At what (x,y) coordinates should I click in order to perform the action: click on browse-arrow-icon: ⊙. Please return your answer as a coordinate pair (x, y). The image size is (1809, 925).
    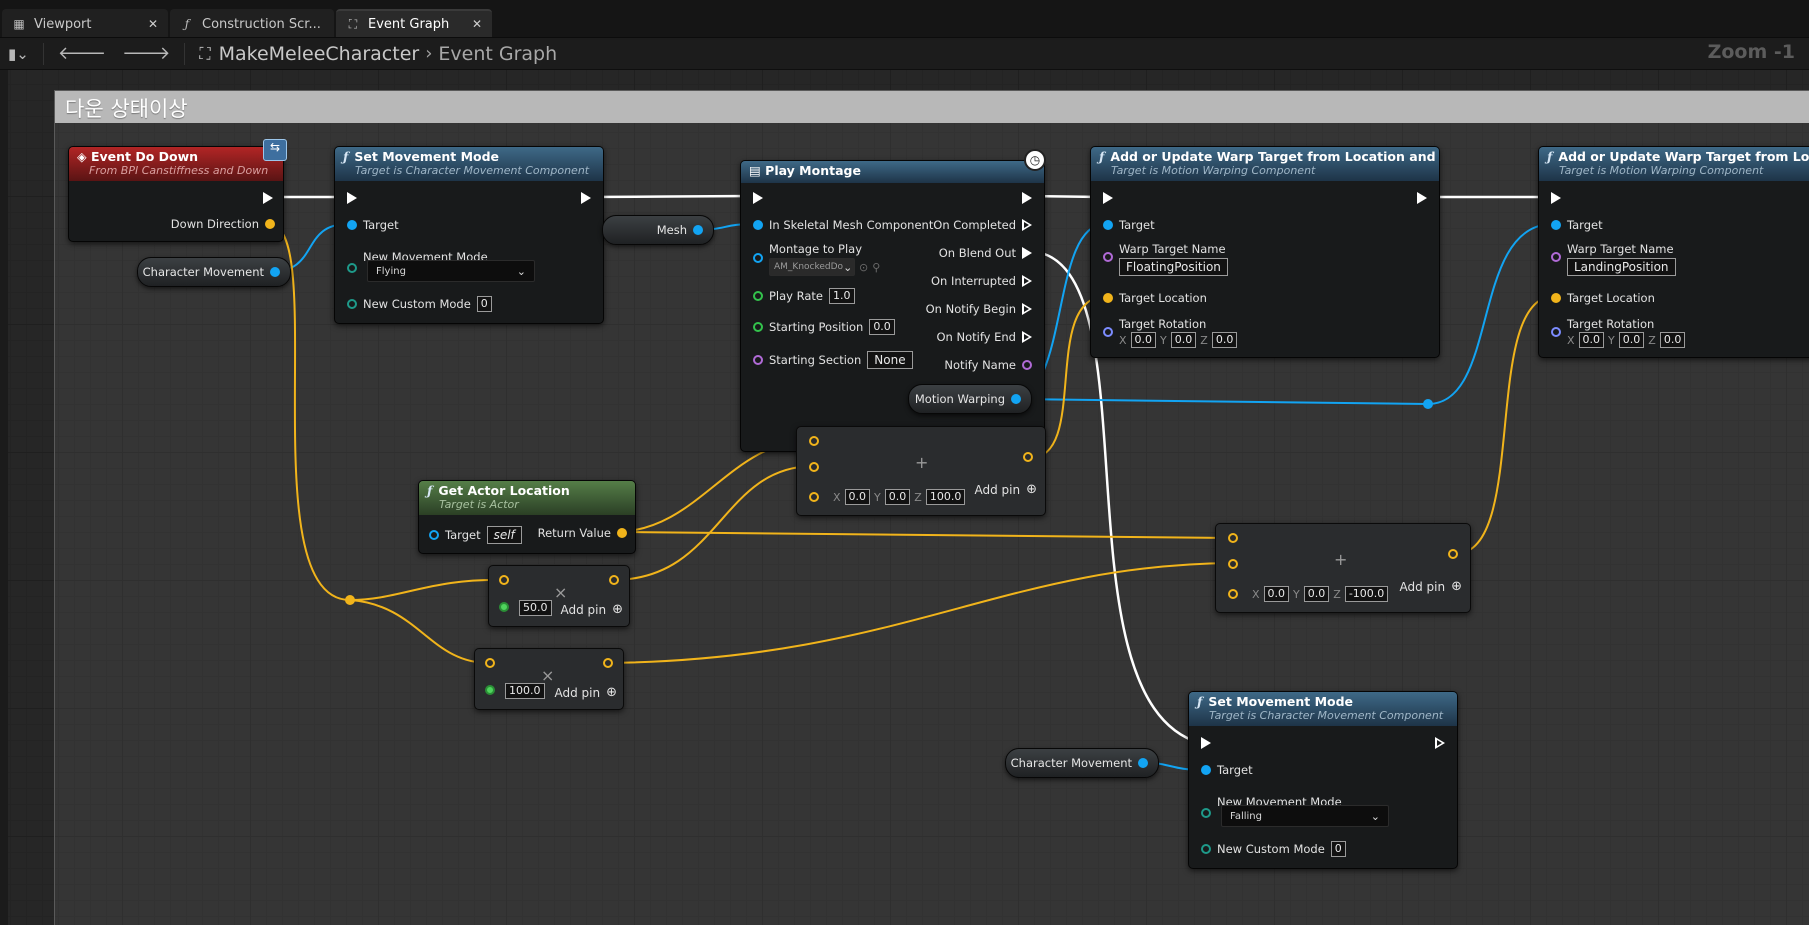
    Looking at the image, I should click on (863, 267).